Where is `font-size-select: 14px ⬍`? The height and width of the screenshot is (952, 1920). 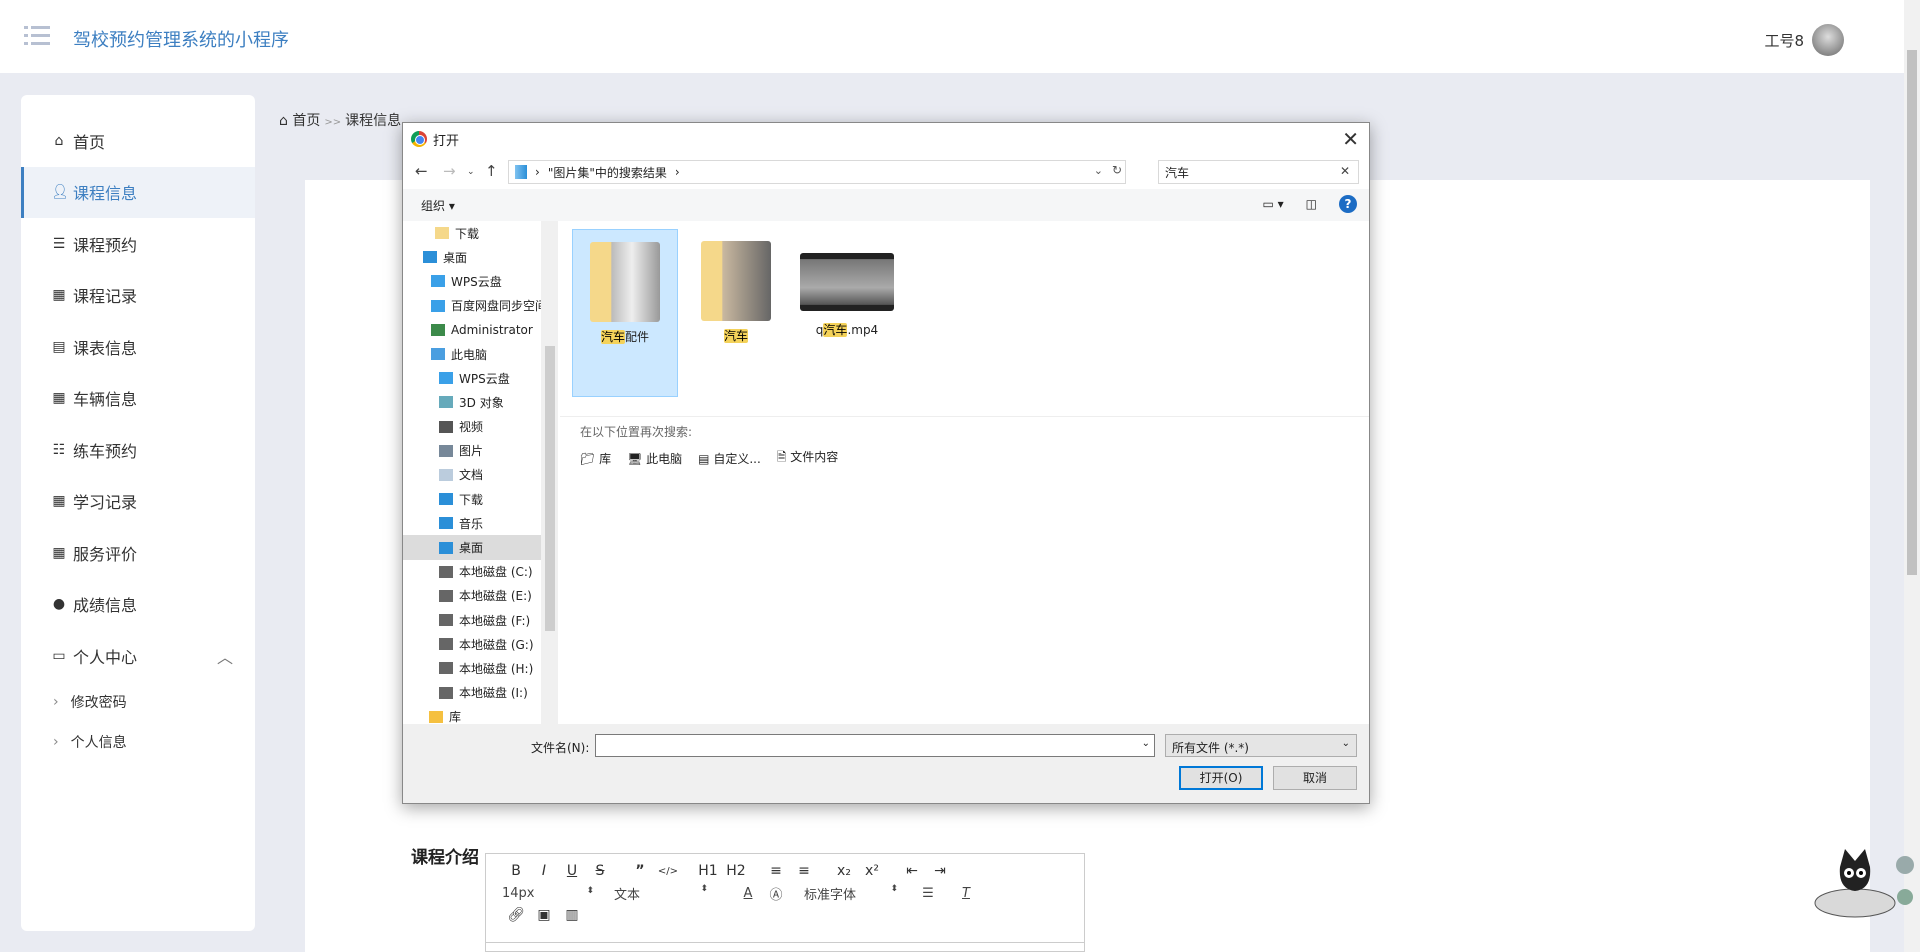 font-size-select: 14px ⬍ is located at coordinates (558, 893).